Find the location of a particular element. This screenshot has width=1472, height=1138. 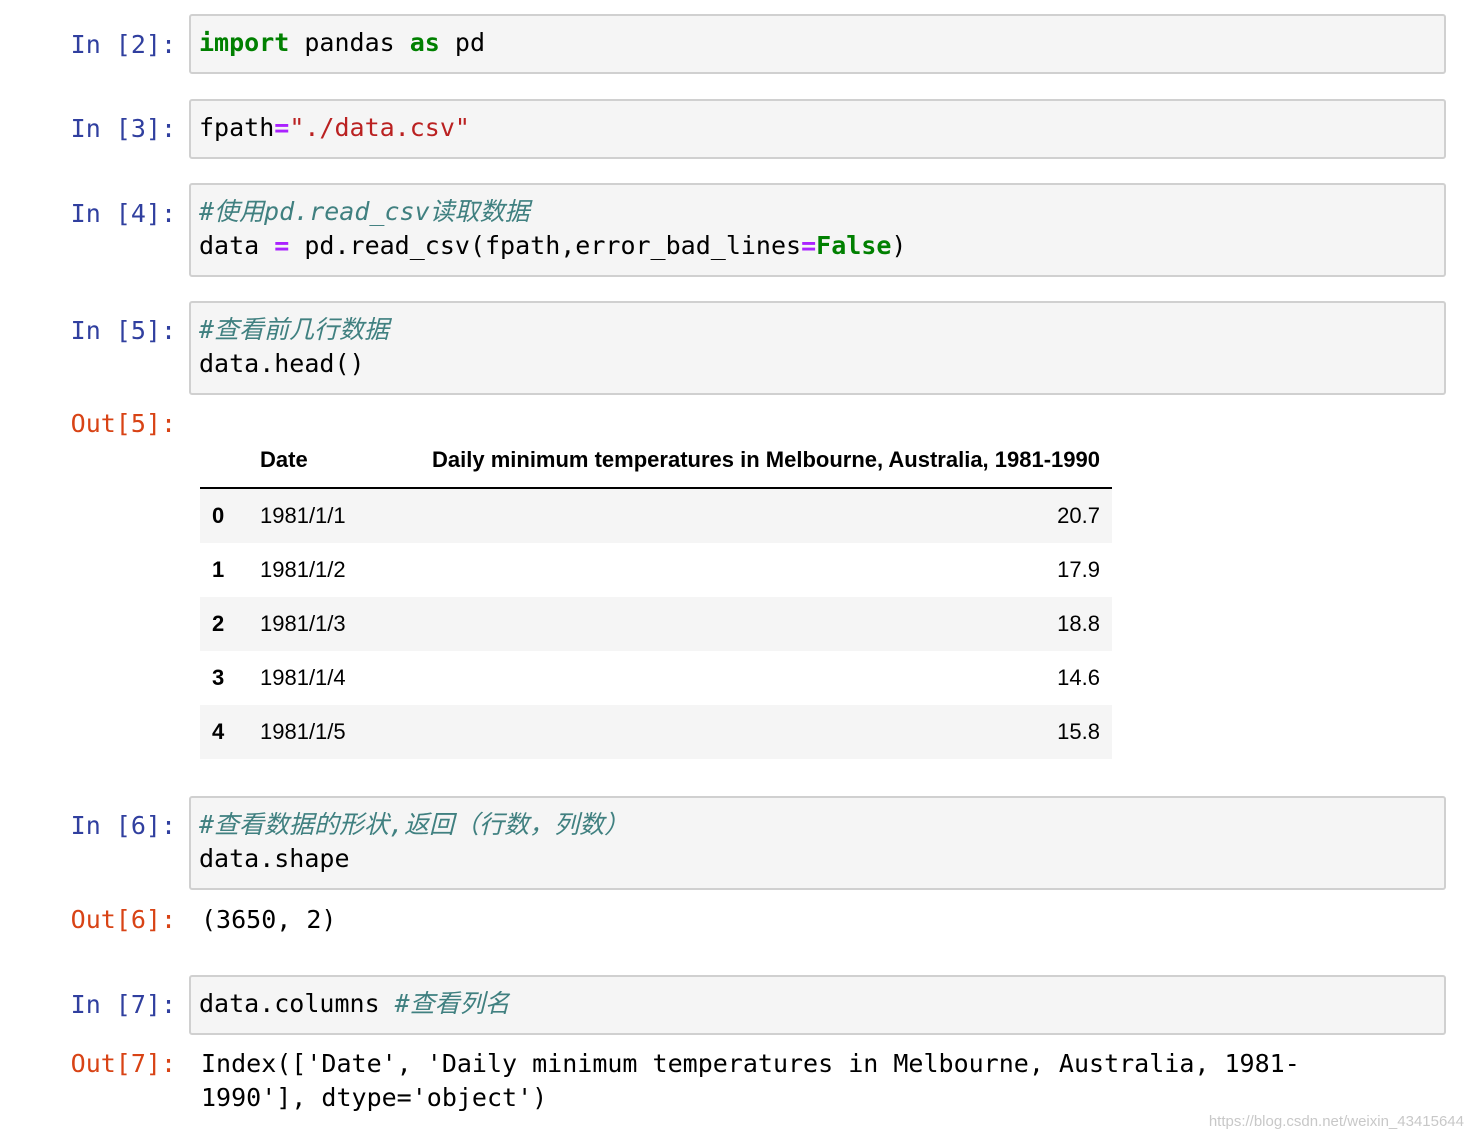

code-editor: import pandas as pd is located at coordinates (817, 44).